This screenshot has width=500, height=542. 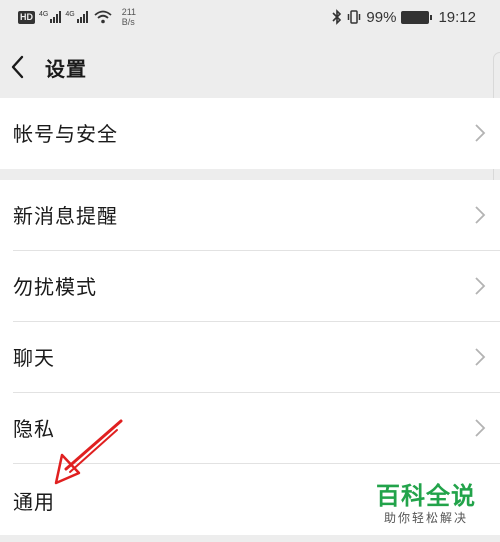 What do you see at coordinates (250, 286) in the screenshot?
I see `settings-item-do-not-disturb: 勿扰模式` at bounding box center [250, 286].